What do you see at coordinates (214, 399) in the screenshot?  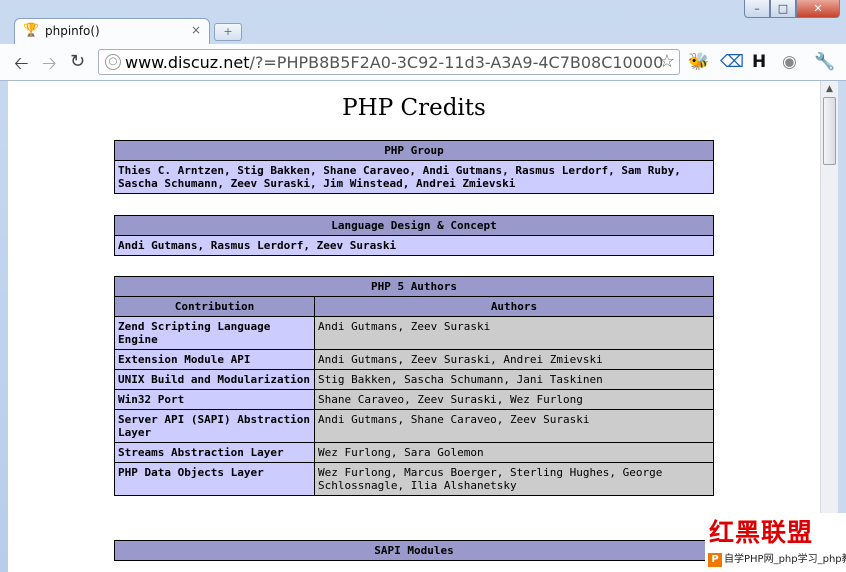 I see `contribution-cell: Win32 Port` at bounding box center [214, 399].